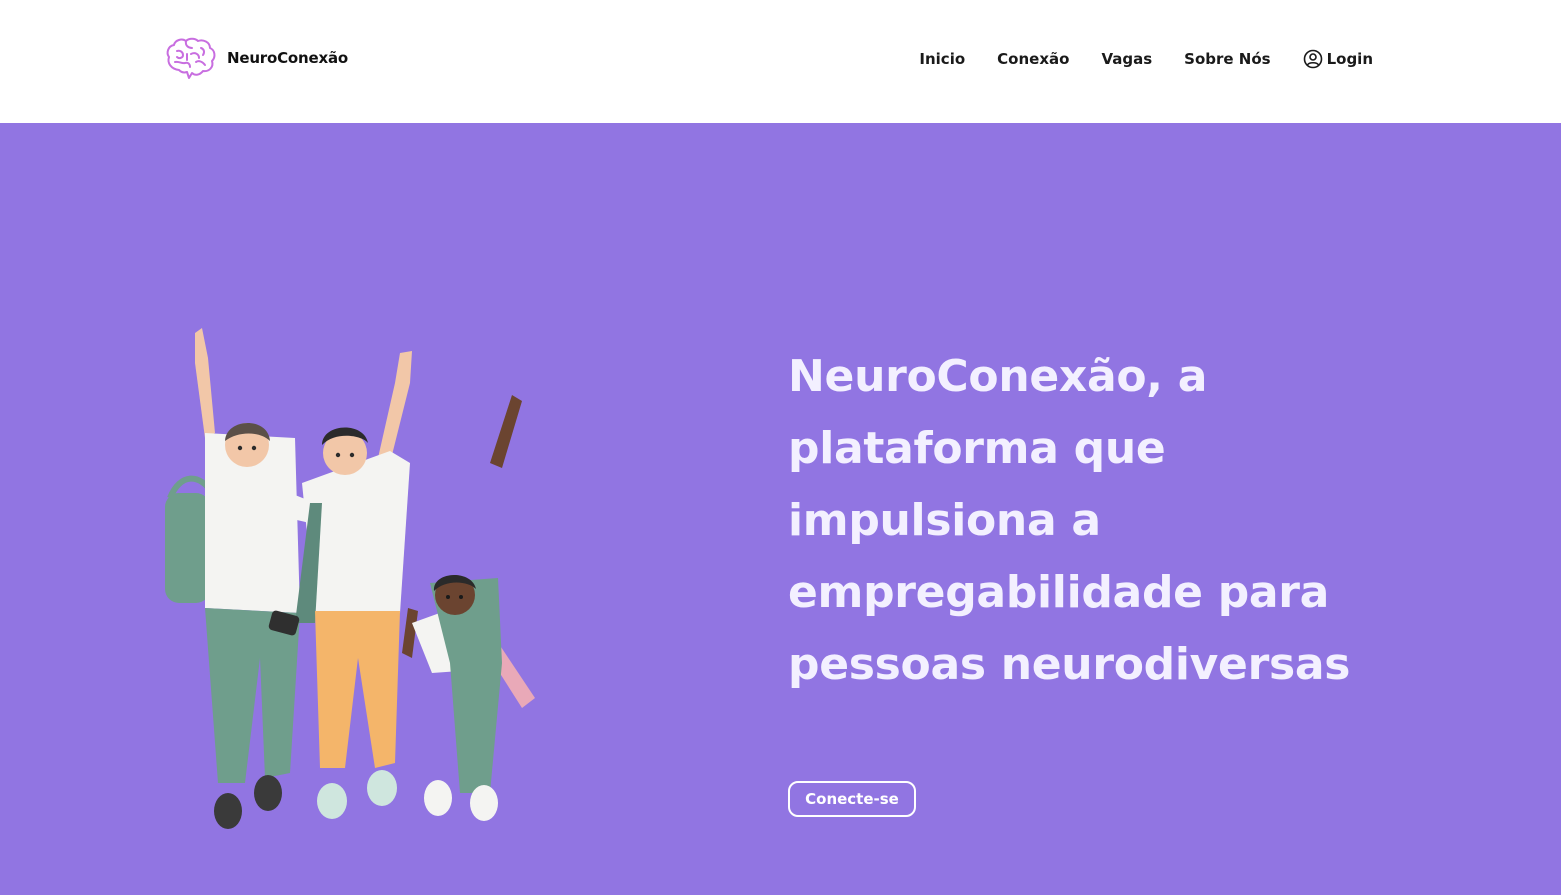  I want to click on students-celebrating-illustration, so click(350, 578).